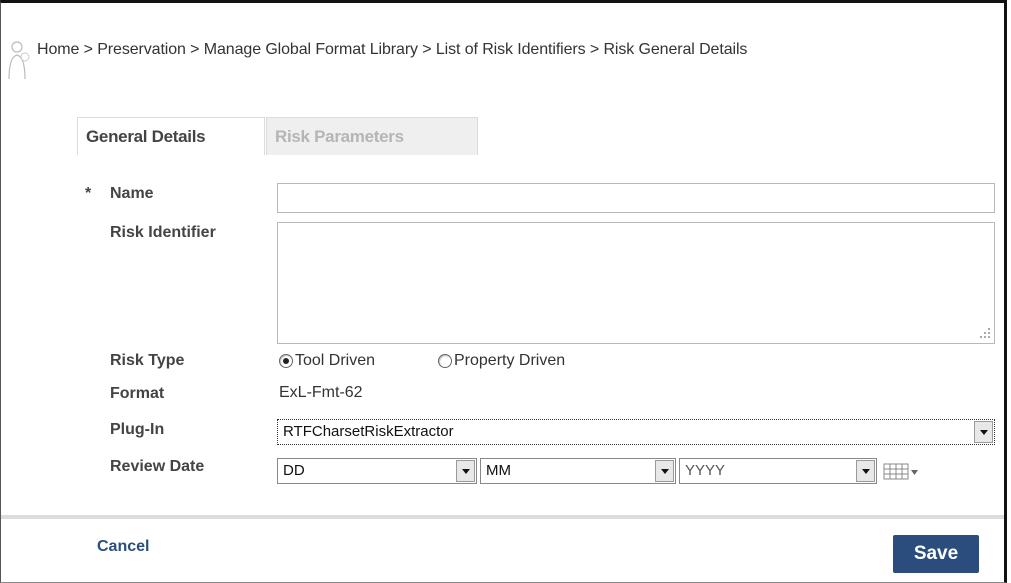  Describe the element at coordinates (778, 471) in the screenshot. I see `review-year-select: YYYY` at that location.